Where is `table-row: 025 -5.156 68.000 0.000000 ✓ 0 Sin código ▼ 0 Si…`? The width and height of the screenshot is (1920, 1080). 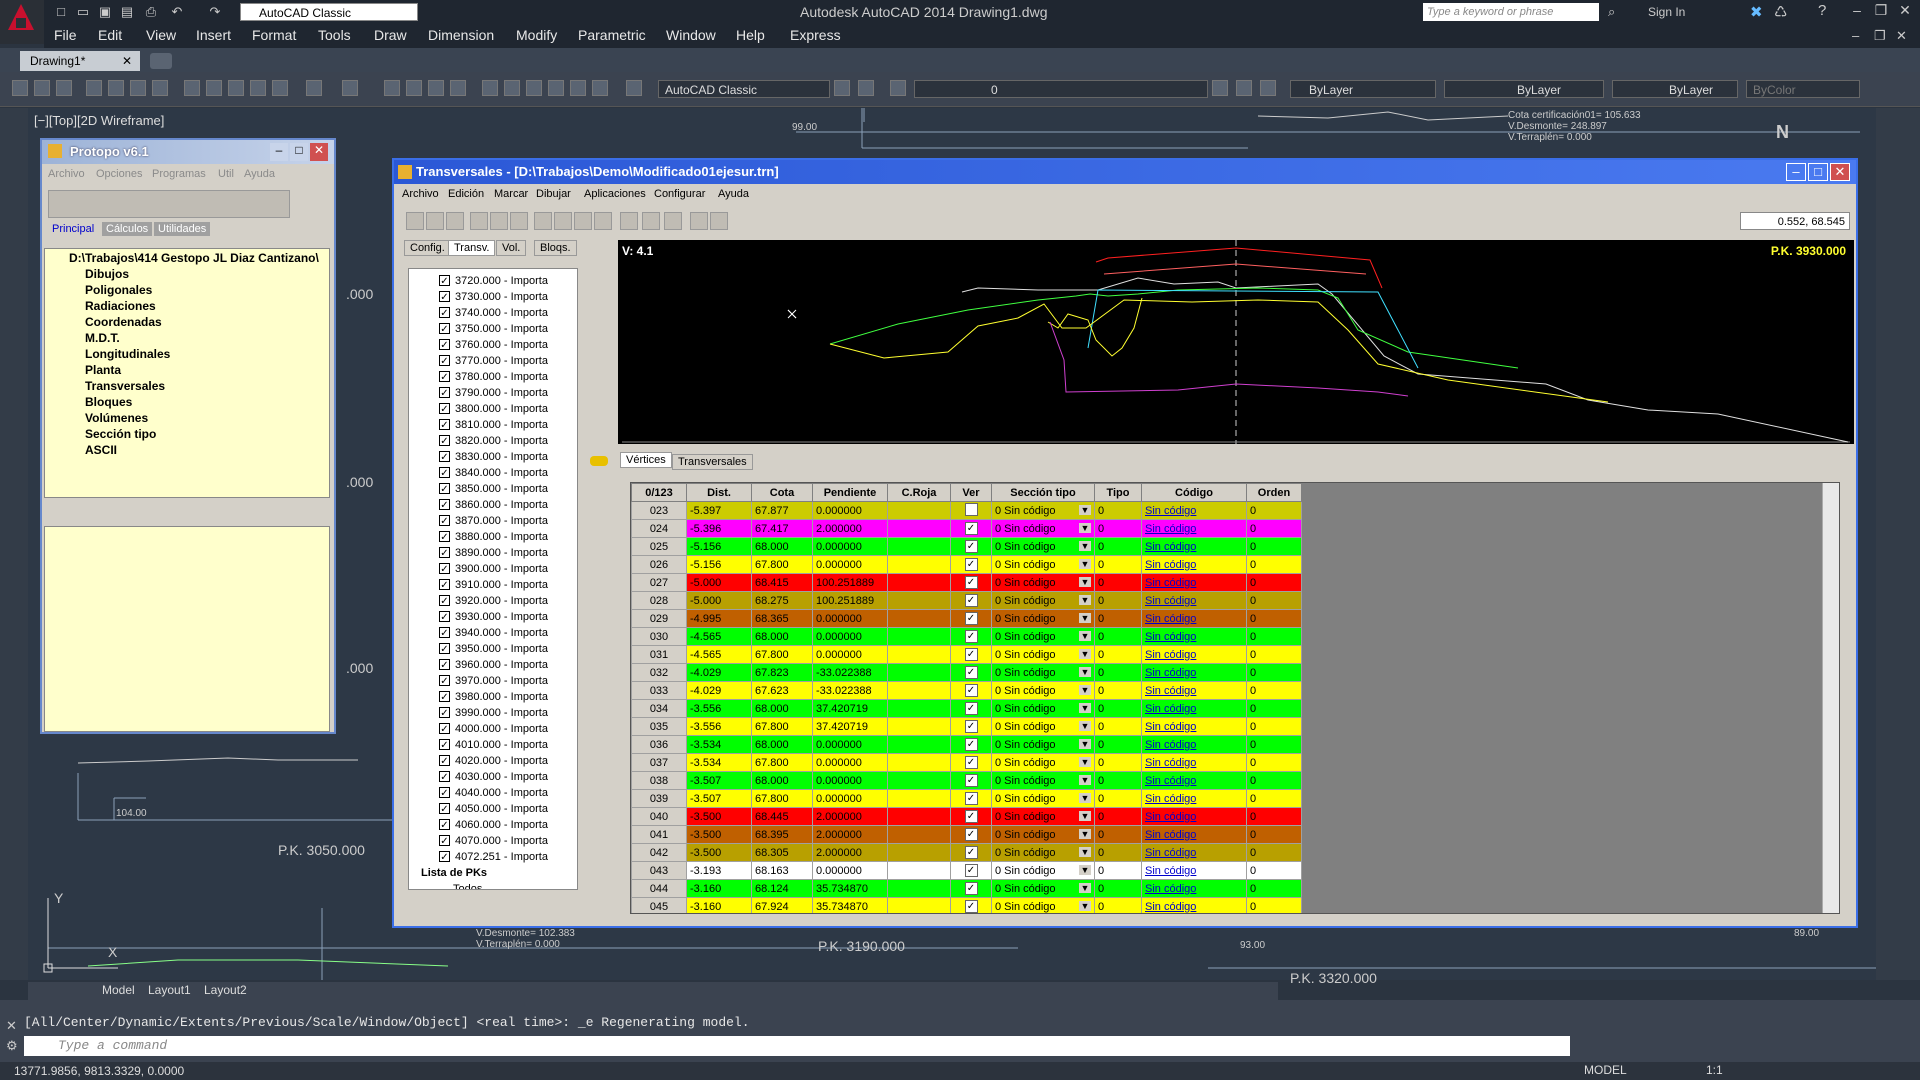
table-row: 025 -5.156 68.000 0.000000 ✓ 0 Sin código ▼ 0 Si… is located at coordinates (966, 546).